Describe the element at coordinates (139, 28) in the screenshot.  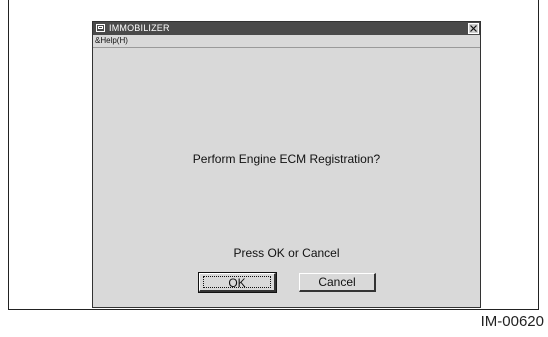
I see `window-title: IMMOBILIZER` at that location.